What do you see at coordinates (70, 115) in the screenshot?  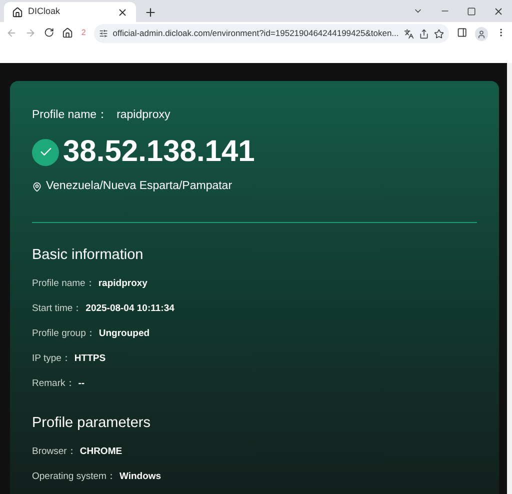 I see `profile-name-label: Profile name：` at bounding box center [70, 115].